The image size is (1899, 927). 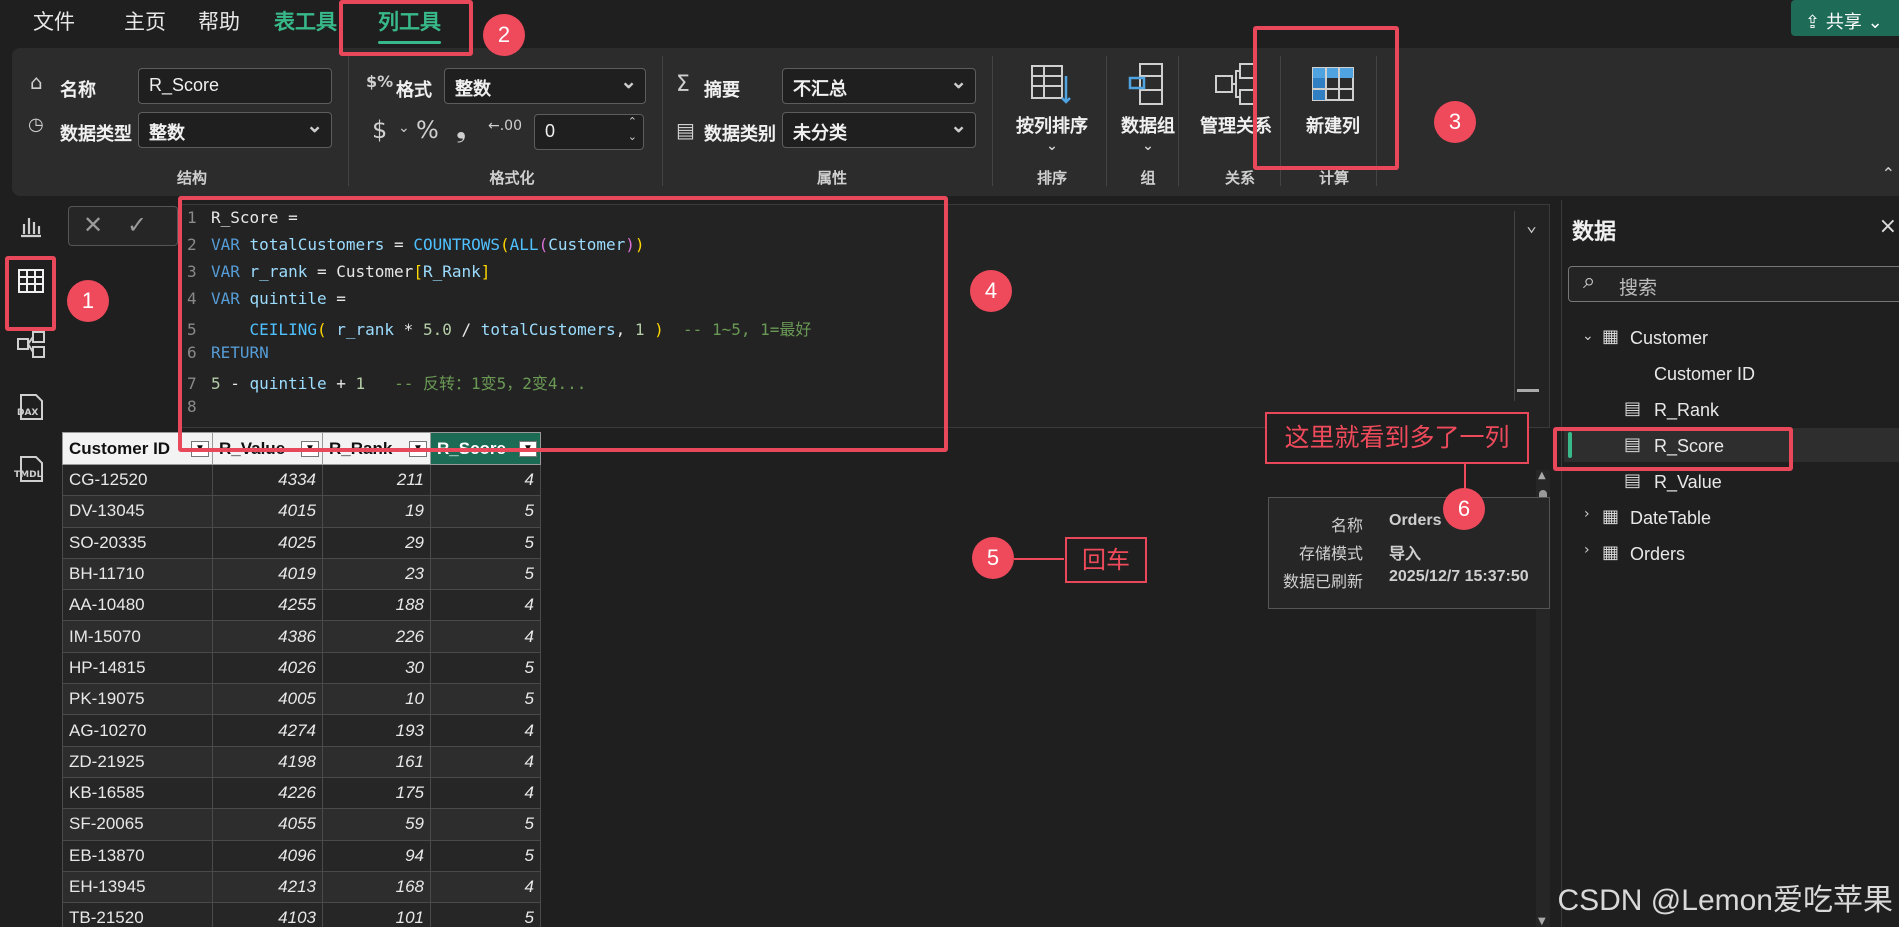 I want to click on table-cell: SO-20335, so click(x=137, y=542).